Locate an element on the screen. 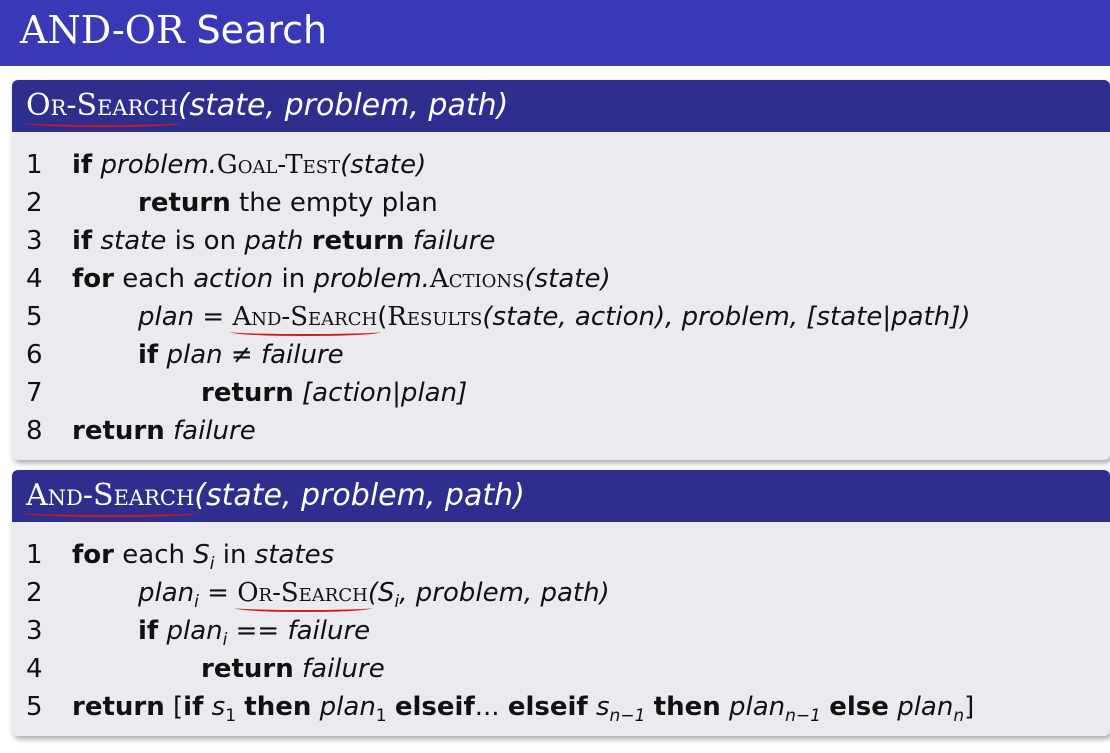  line-number: 7 is located at coordinates (34, 393).